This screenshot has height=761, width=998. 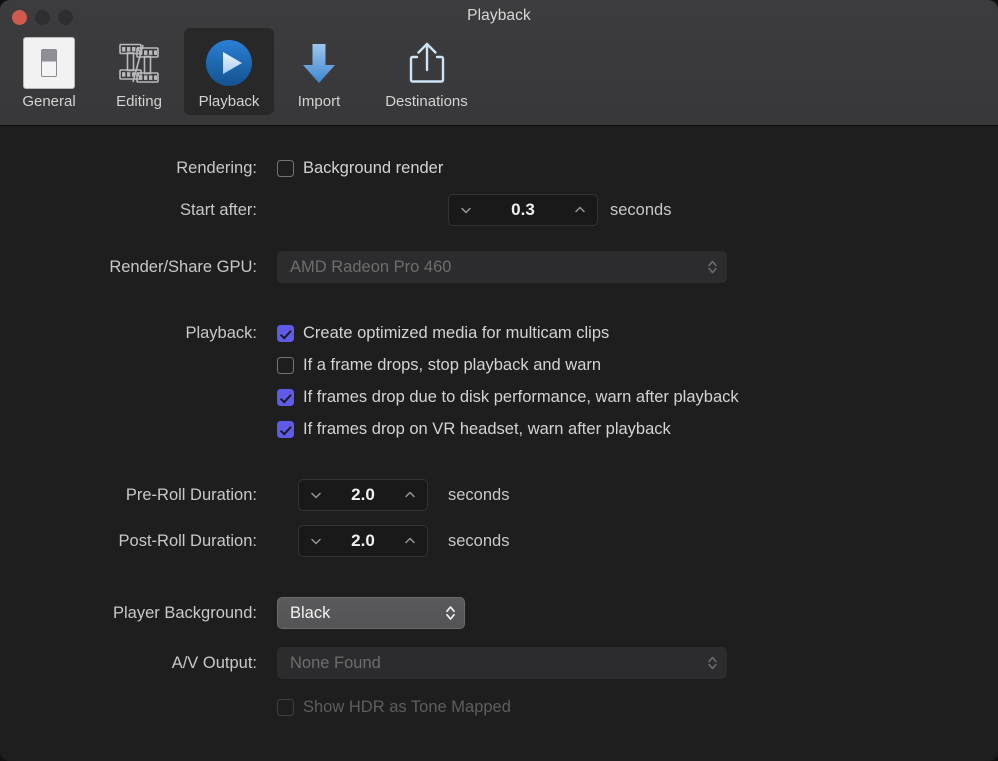 I want to click on row-pre-roll: Pre-Roll Duration: 2.0 seconds, so click(x=254, y=495).